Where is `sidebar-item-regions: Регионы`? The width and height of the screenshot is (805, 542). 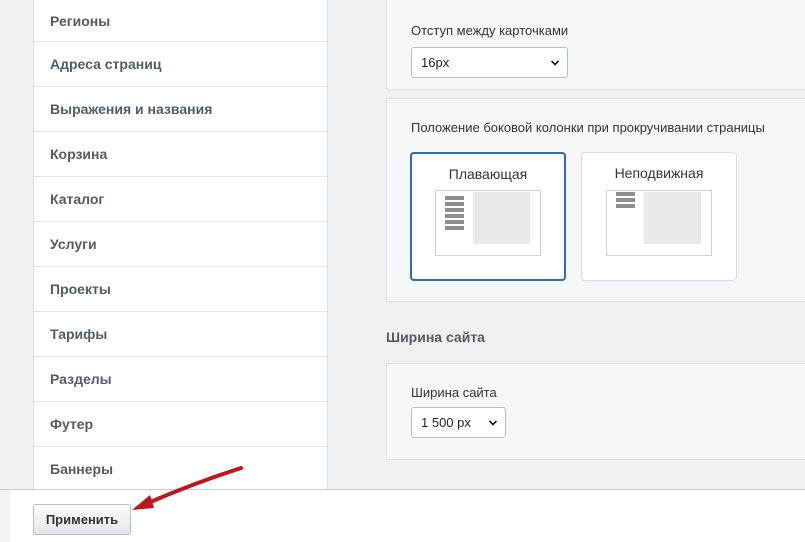
sidebar-item-regions: Регионы is located at coordinates (180, 21).